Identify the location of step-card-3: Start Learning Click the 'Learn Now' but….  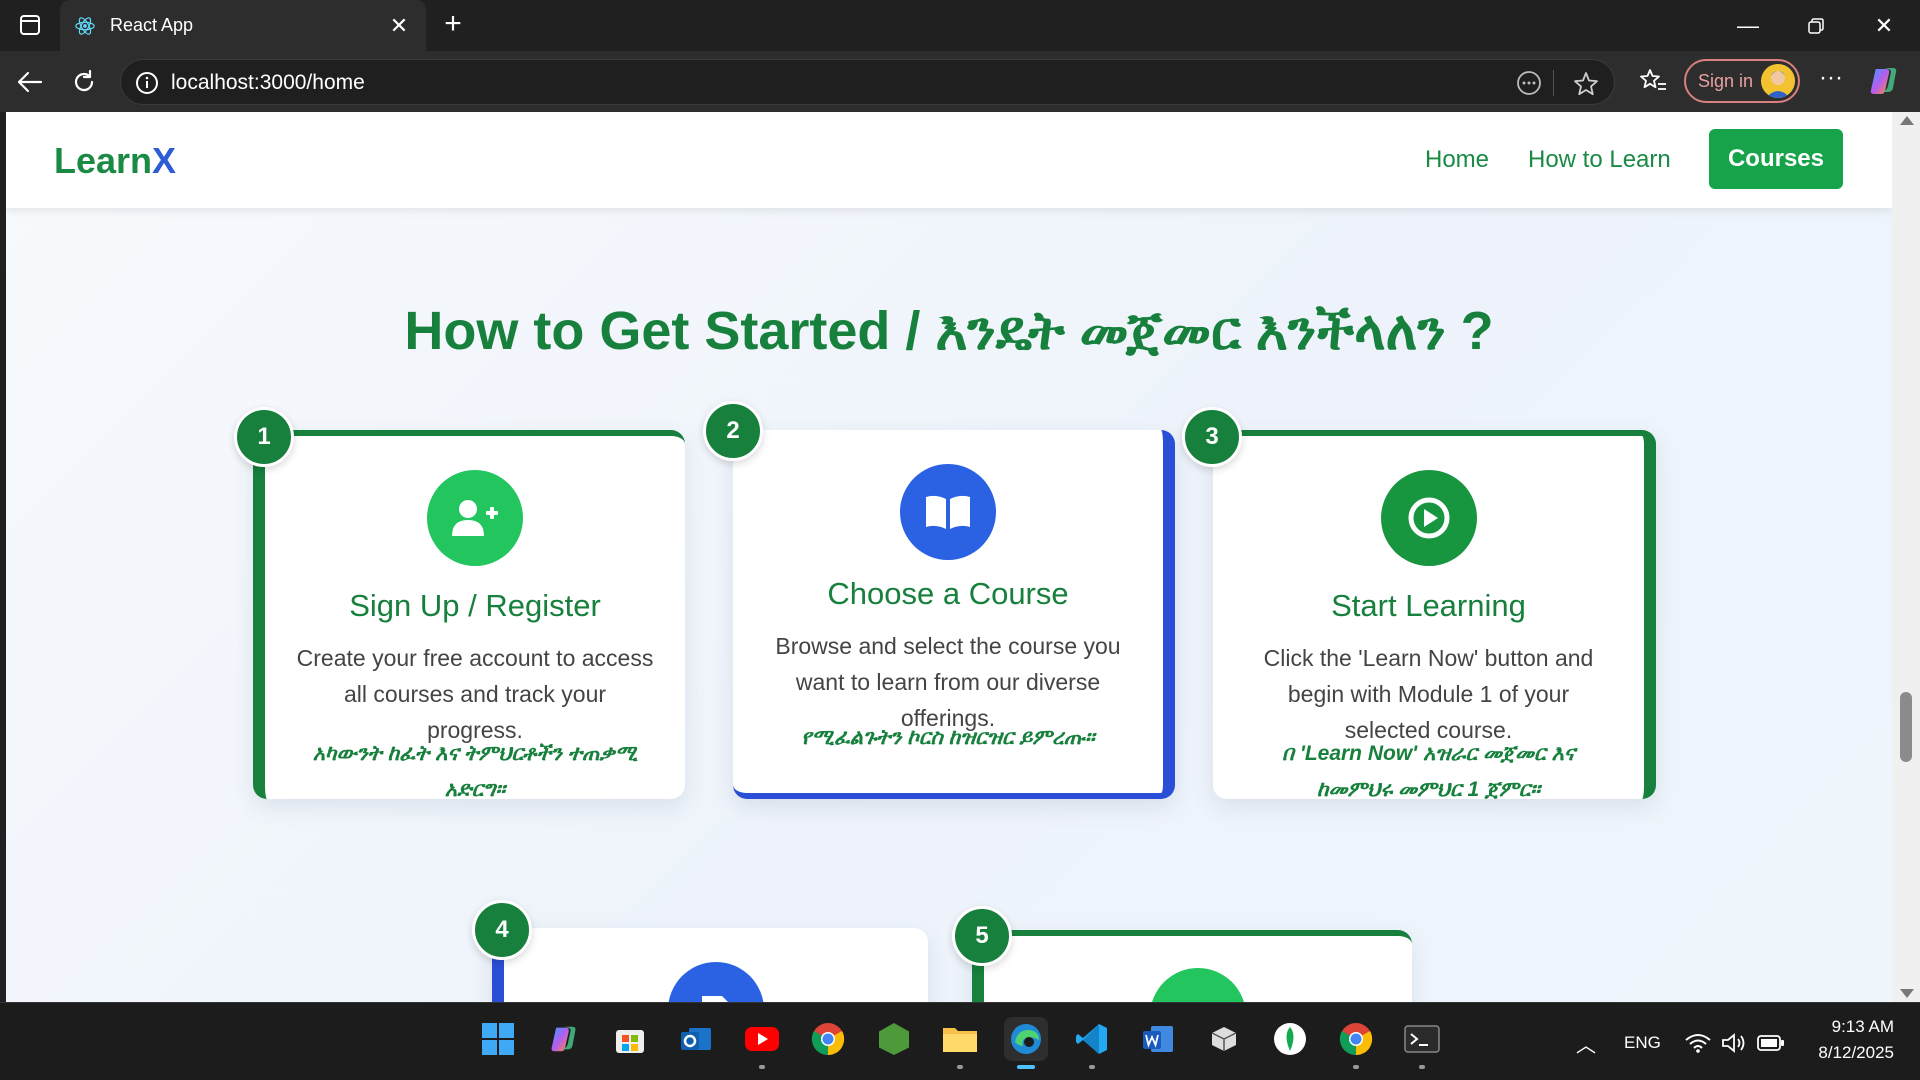
(1434, 615).